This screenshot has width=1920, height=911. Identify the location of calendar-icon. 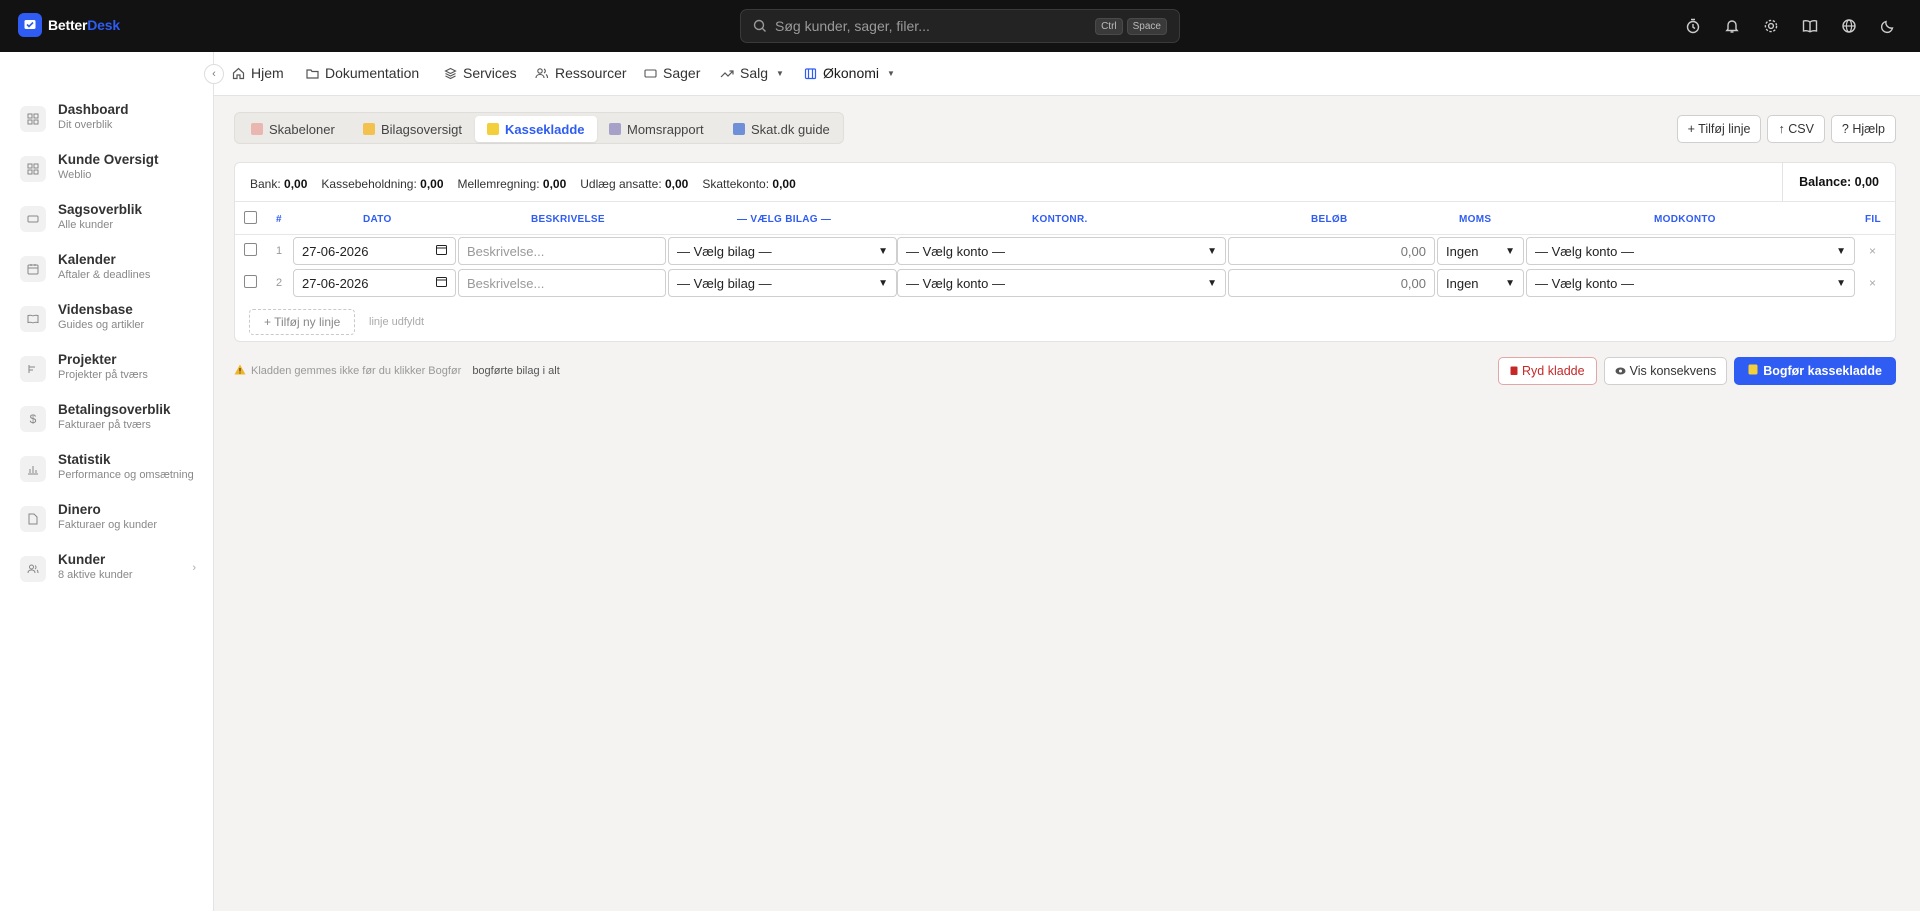
(441, 251).